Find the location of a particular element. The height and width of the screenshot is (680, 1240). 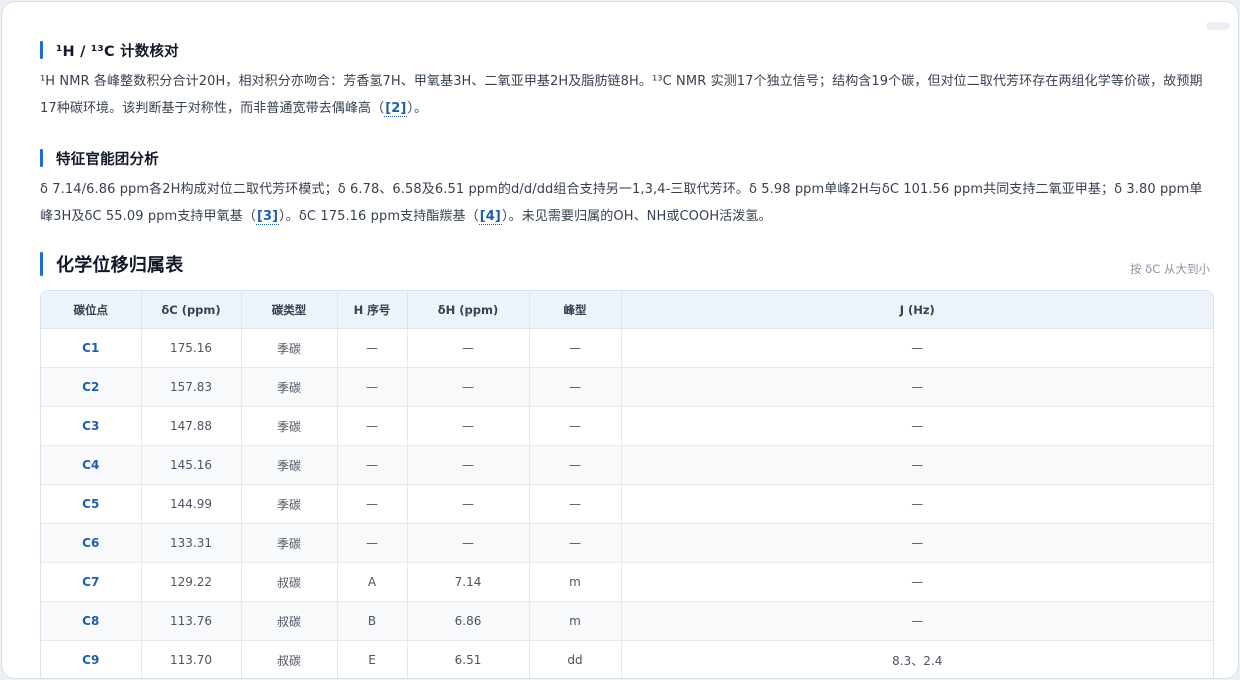

cell-dc: 133.31 is located at coordinates (191, 543).